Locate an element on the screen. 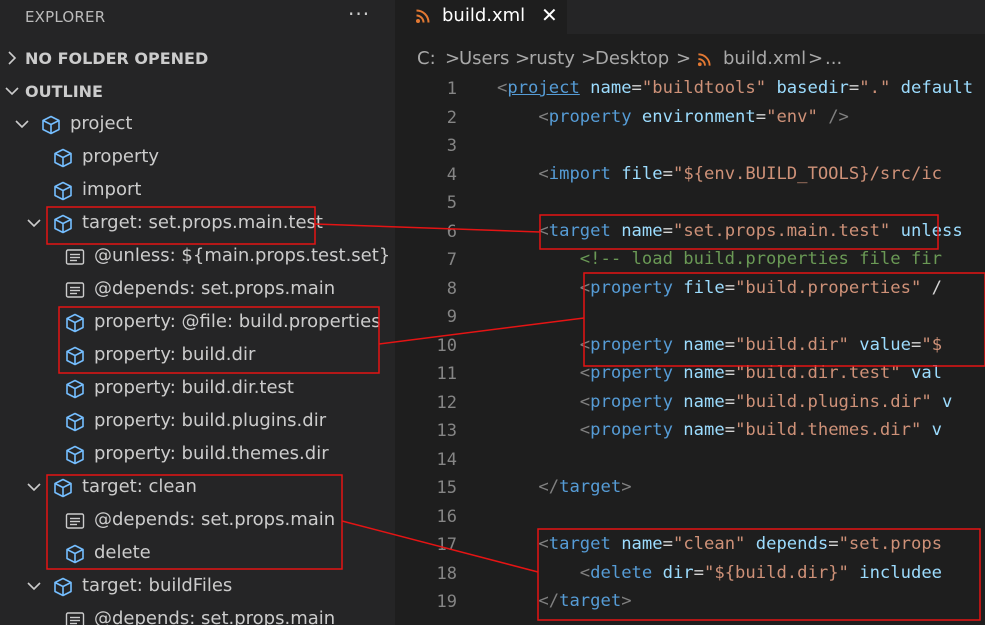 The height and width of the screenshot is (625, 985). outline-item: property is located at coordinates (197, 157).